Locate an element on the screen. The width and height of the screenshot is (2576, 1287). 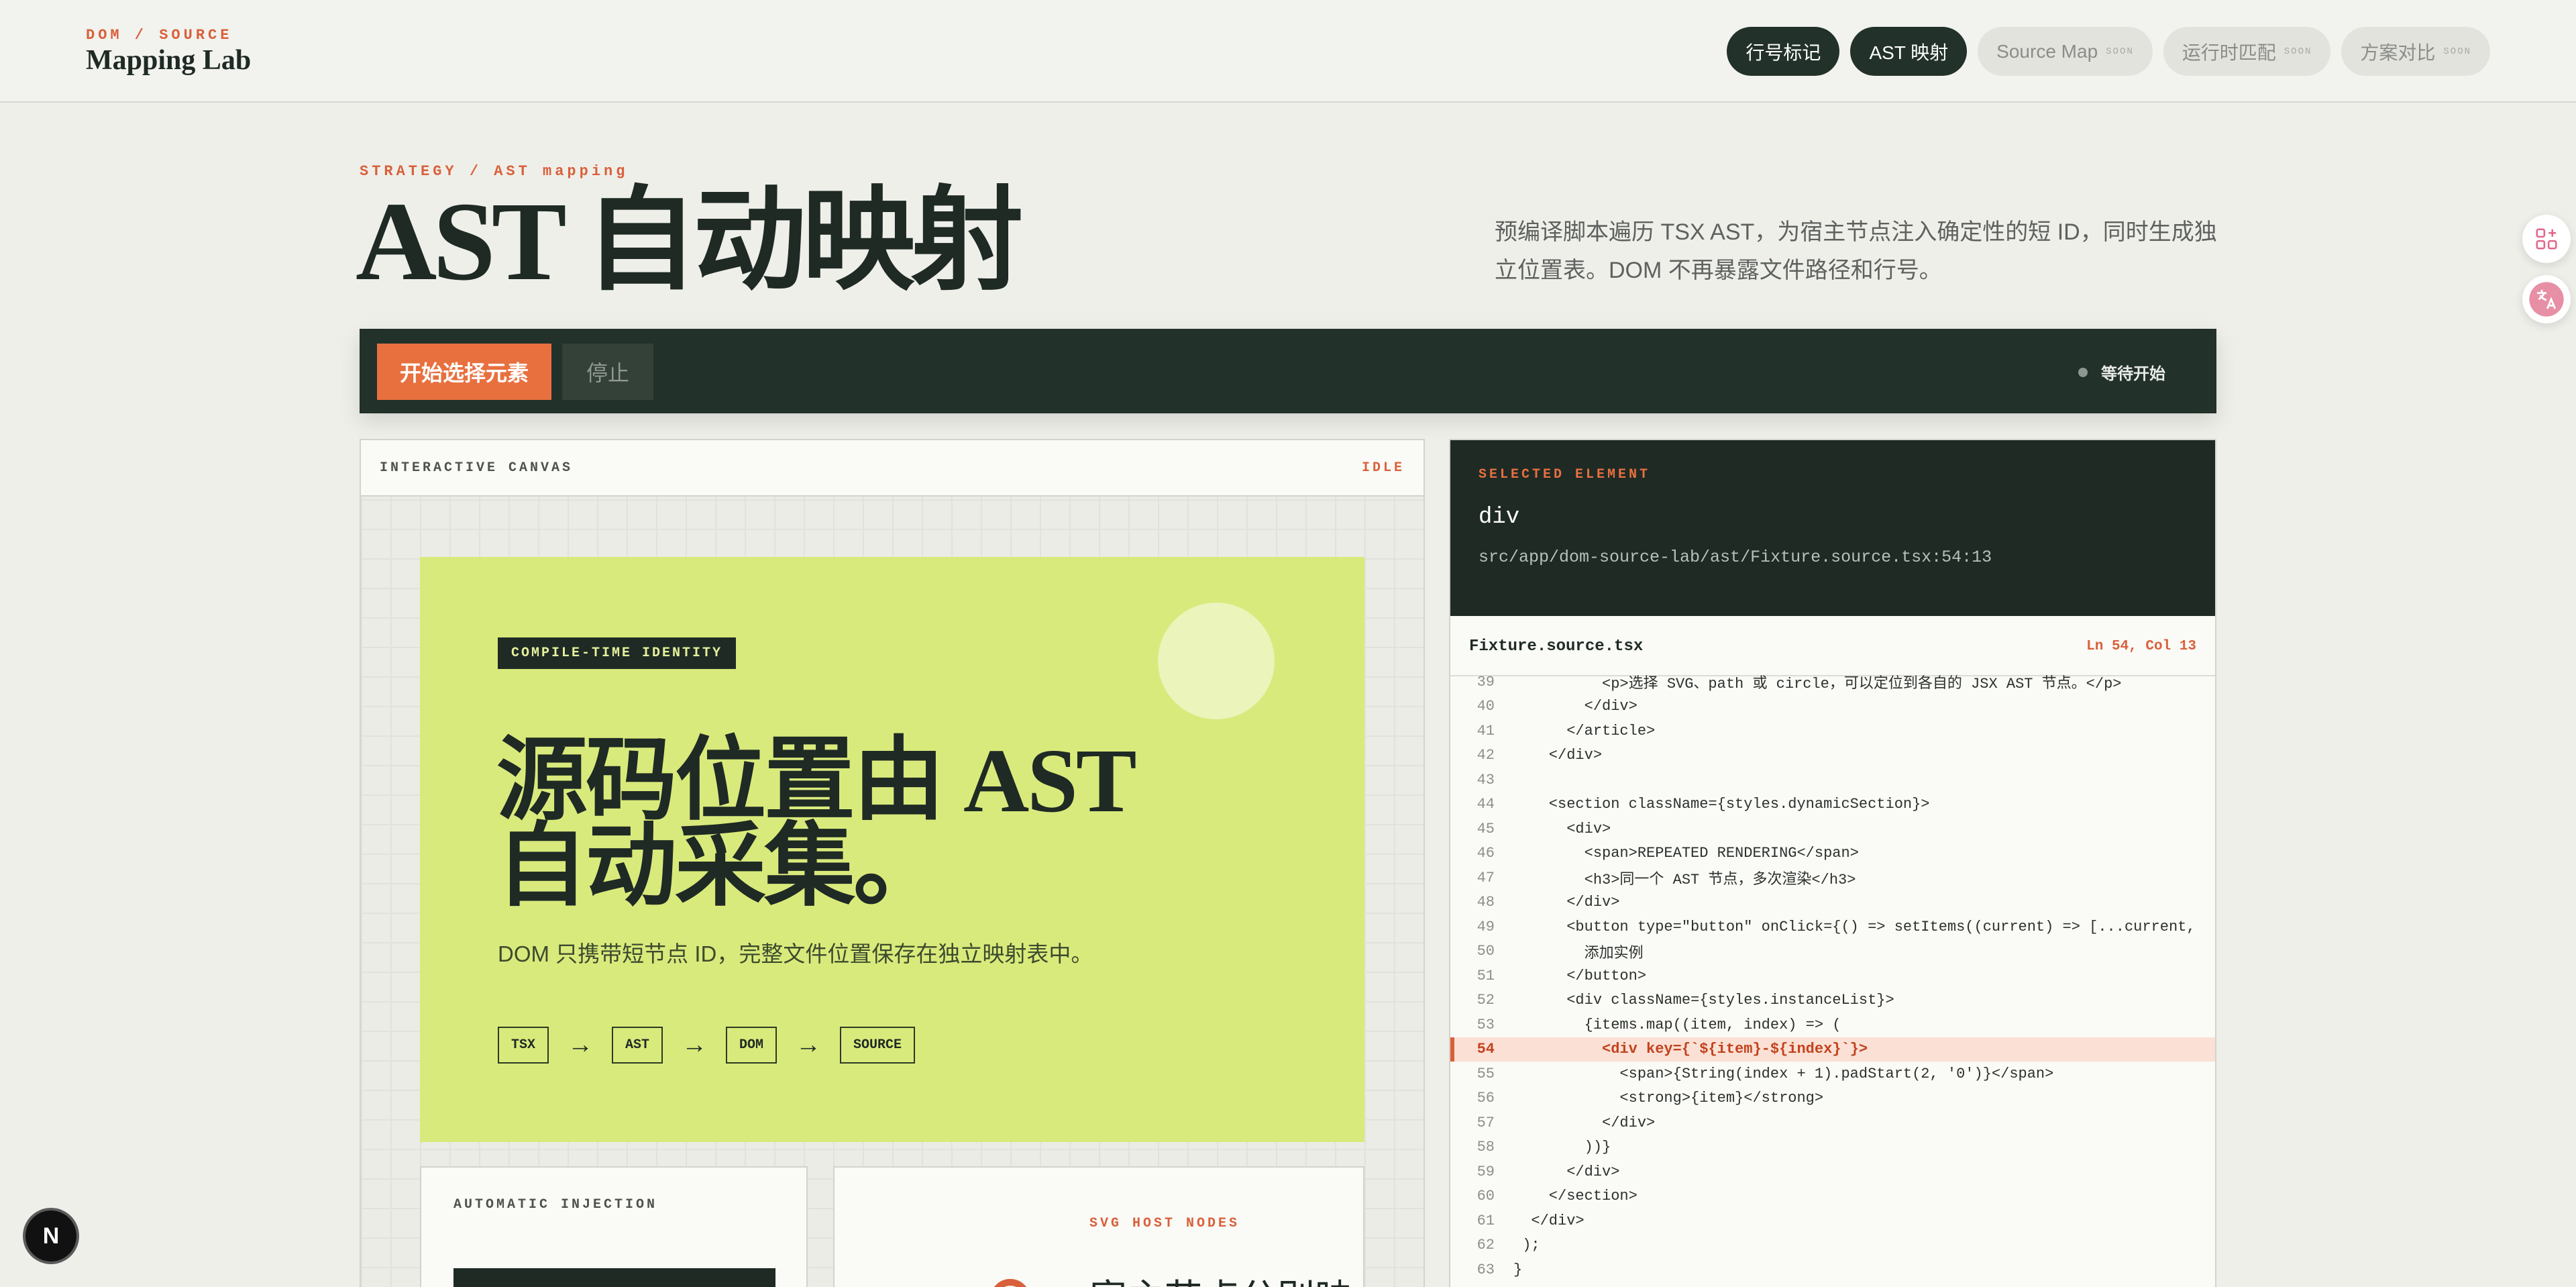
card-description: DOM 只携带短节点 ID，完整文件位置保存在独立映射表中。 is located at coordinates (795, 952).